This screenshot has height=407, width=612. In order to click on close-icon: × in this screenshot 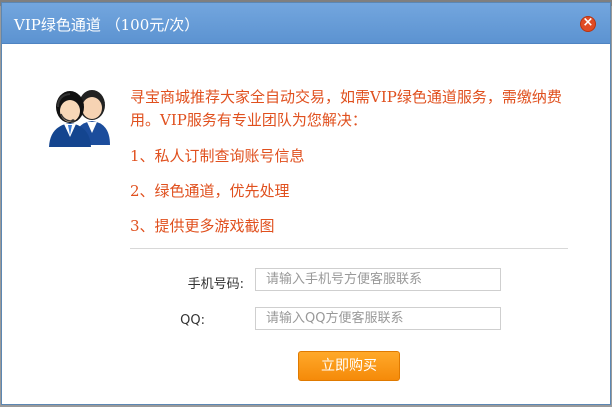, I will do `click(588, 22)`.